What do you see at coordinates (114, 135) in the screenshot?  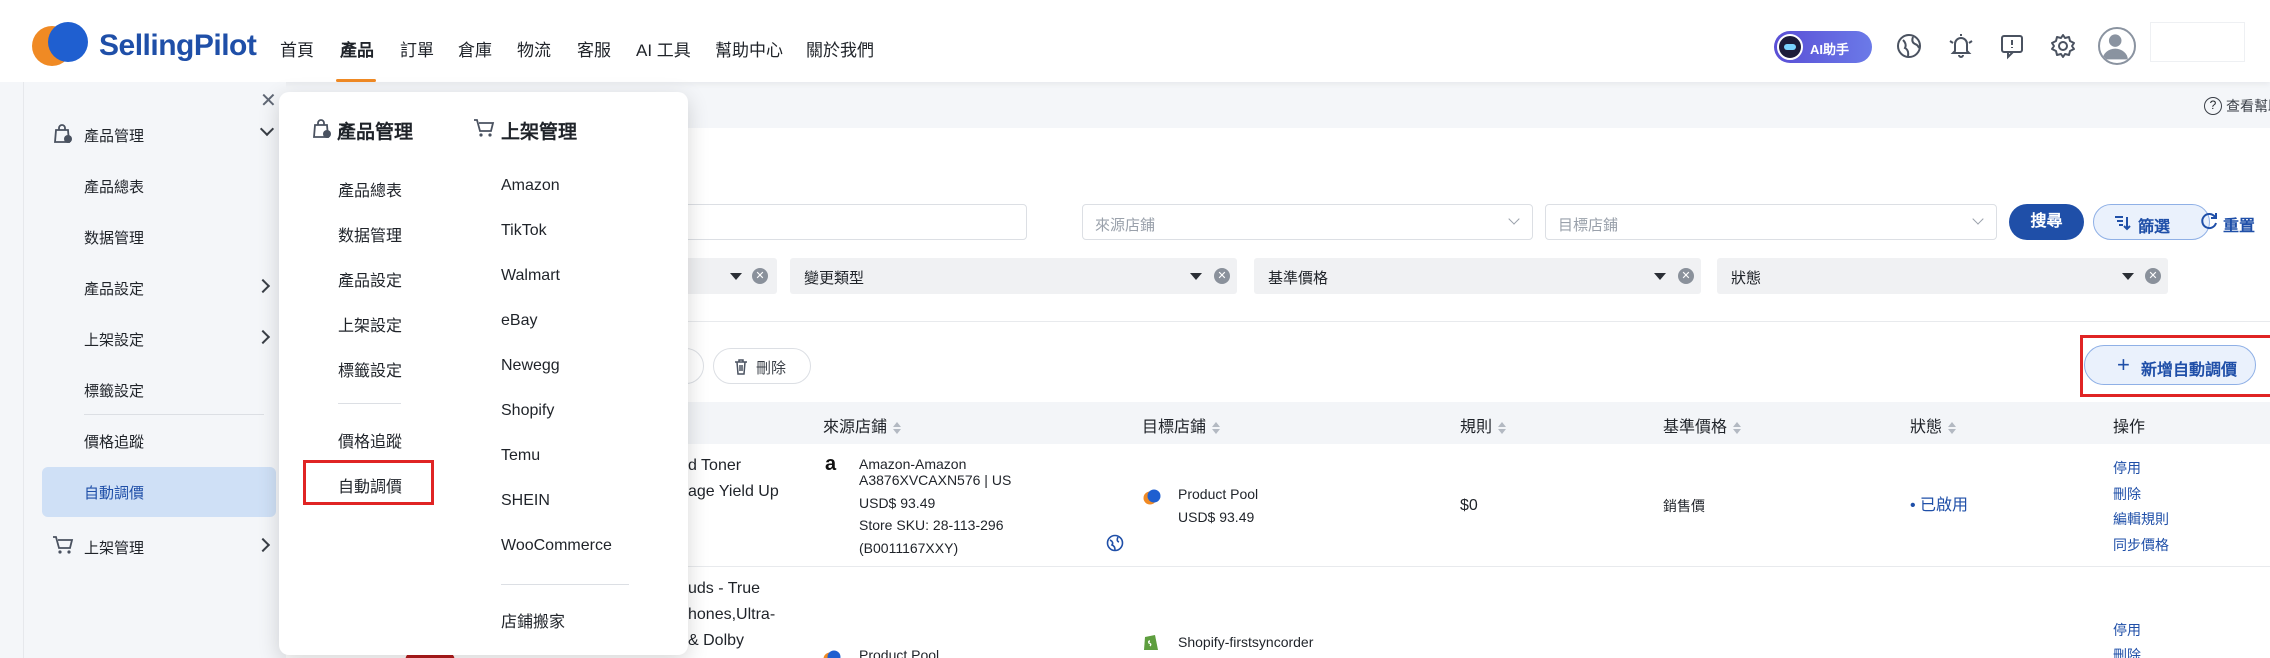 I see `sidebar-group-product-management: 產品管理` at bounding box center [114, 135].